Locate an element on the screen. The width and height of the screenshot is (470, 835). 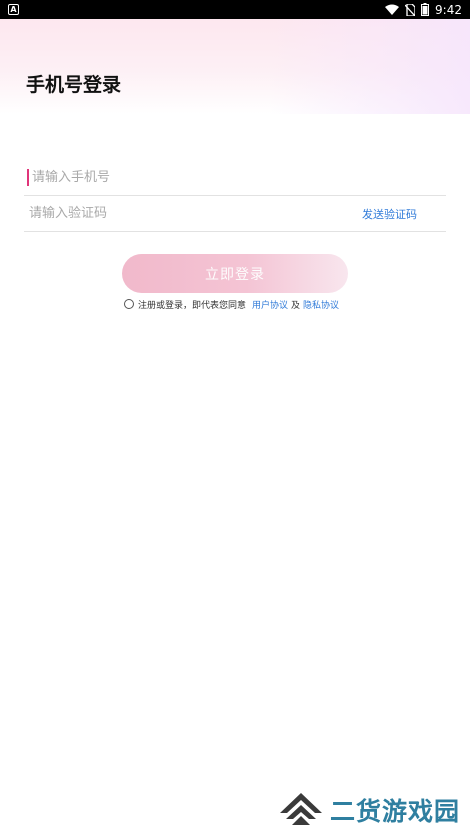
status-right: 9:42 is located at coordinates (423, 10).